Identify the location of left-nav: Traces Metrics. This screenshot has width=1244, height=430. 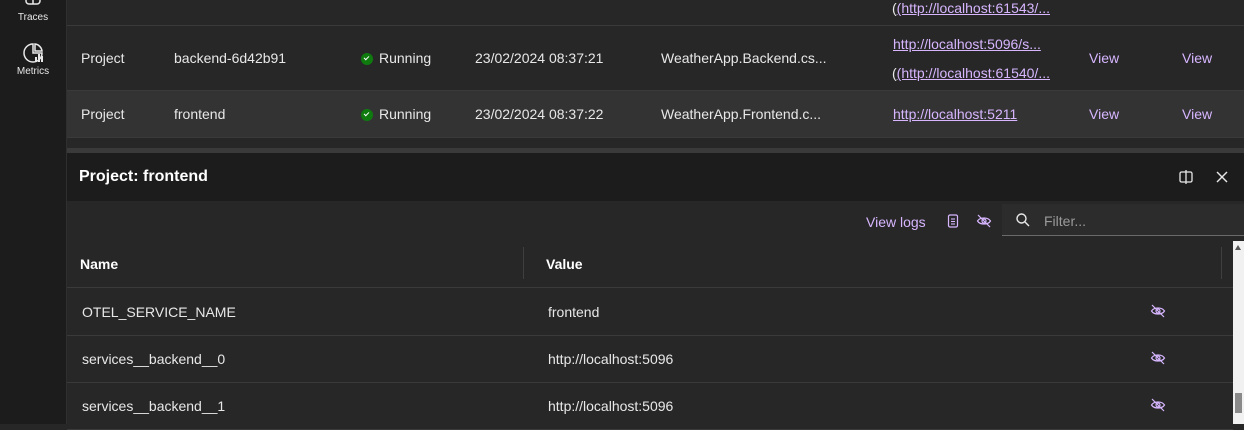
(33, 212).